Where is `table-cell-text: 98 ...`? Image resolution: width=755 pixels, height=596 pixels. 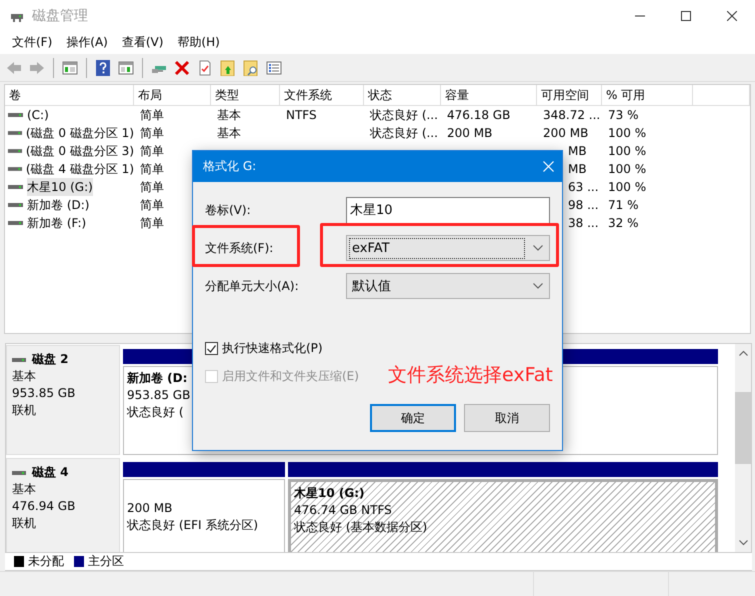
table-cell-text: 98 ... is located at coordinates (583, 205).